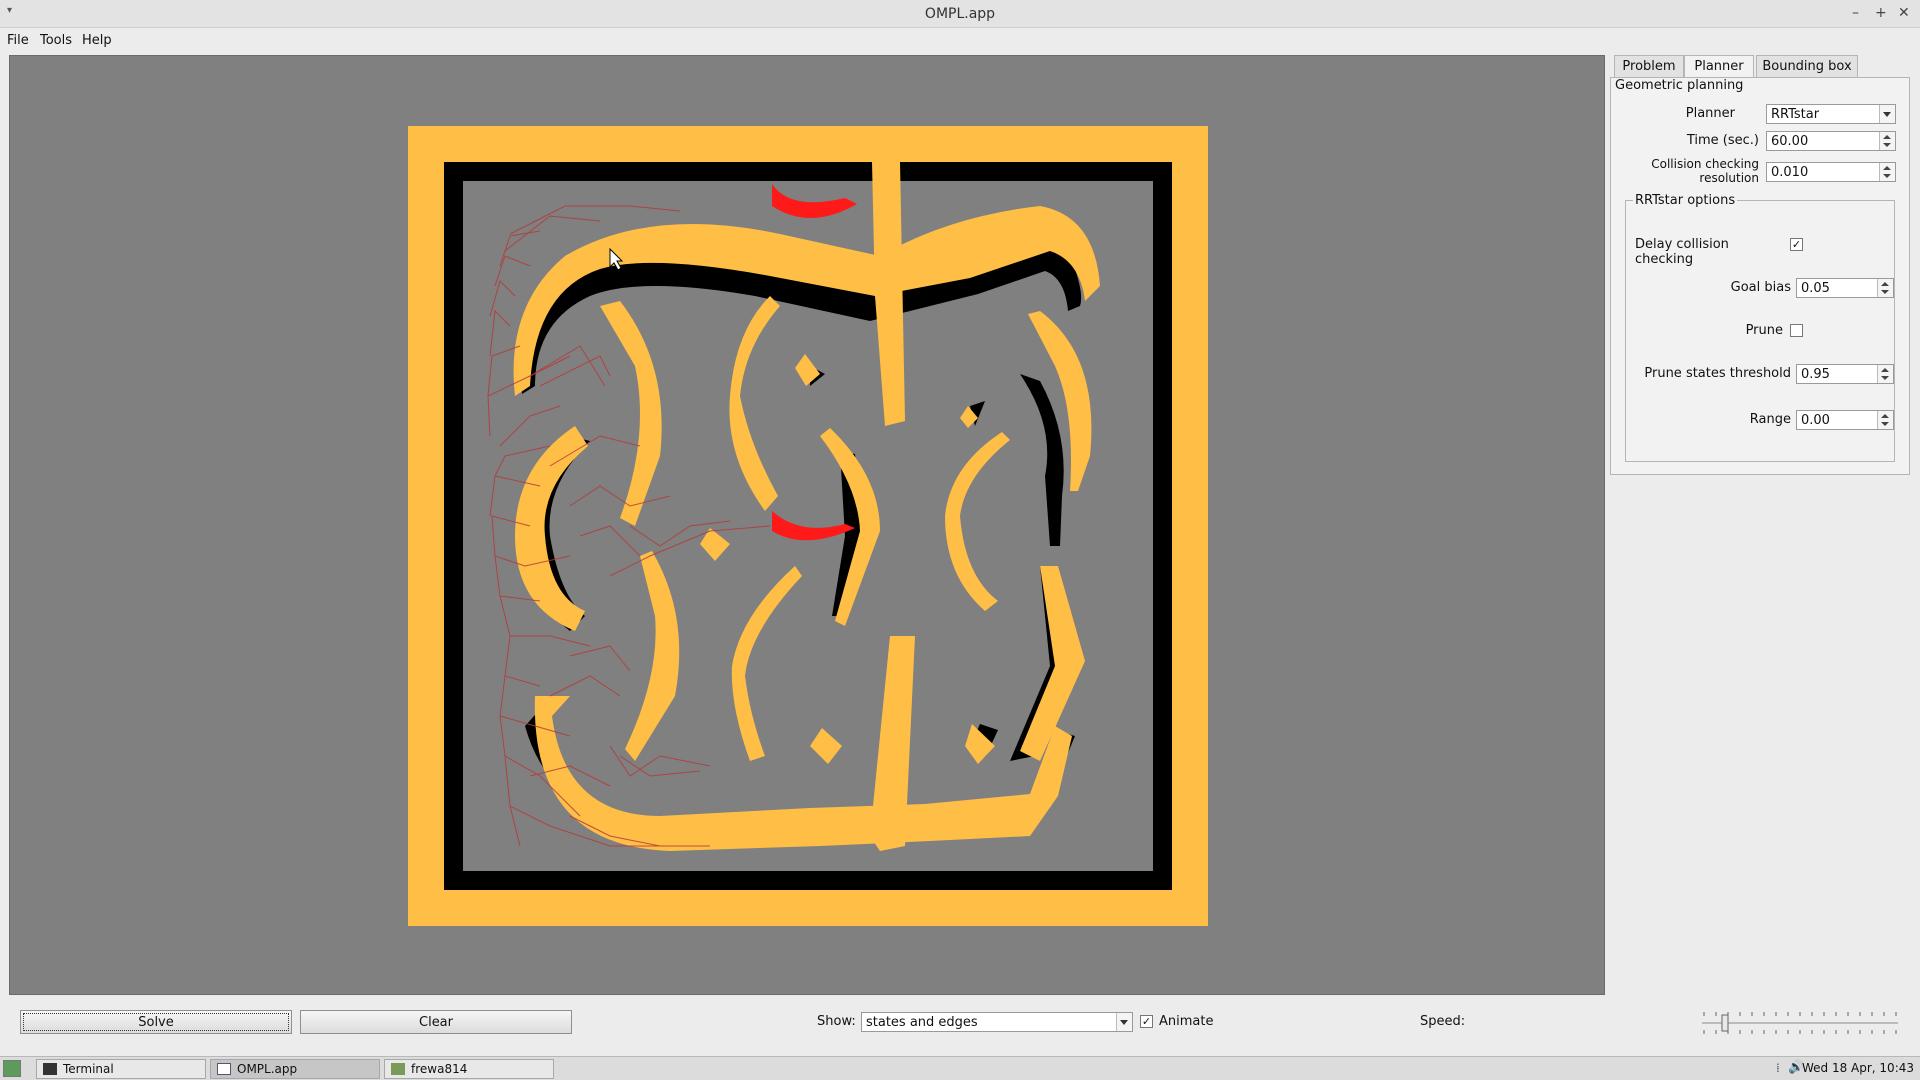 The image size is (1920, 1080). I want to click on window-icon, so click(224, 1069).